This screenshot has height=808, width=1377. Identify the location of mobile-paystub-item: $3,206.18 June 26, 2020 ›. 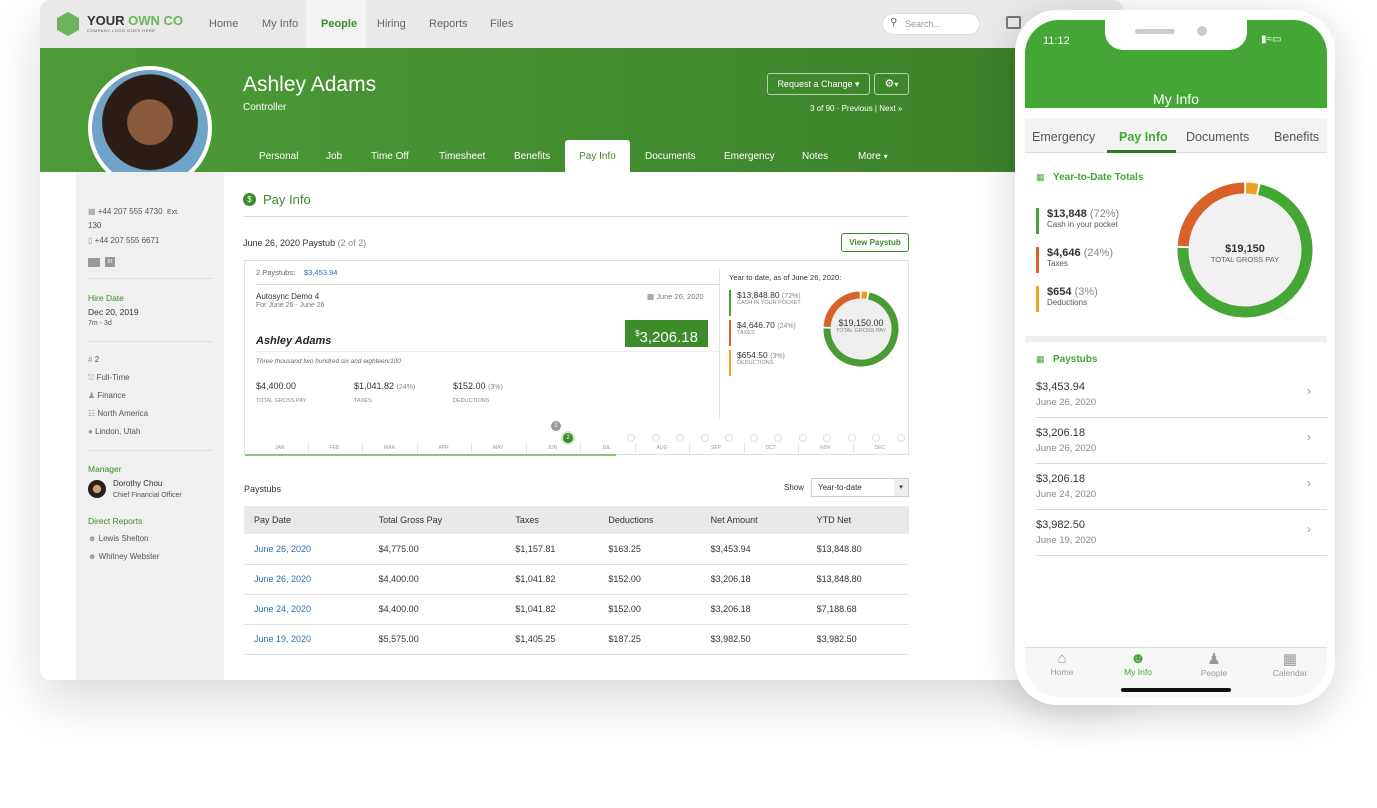
(1181, 441).